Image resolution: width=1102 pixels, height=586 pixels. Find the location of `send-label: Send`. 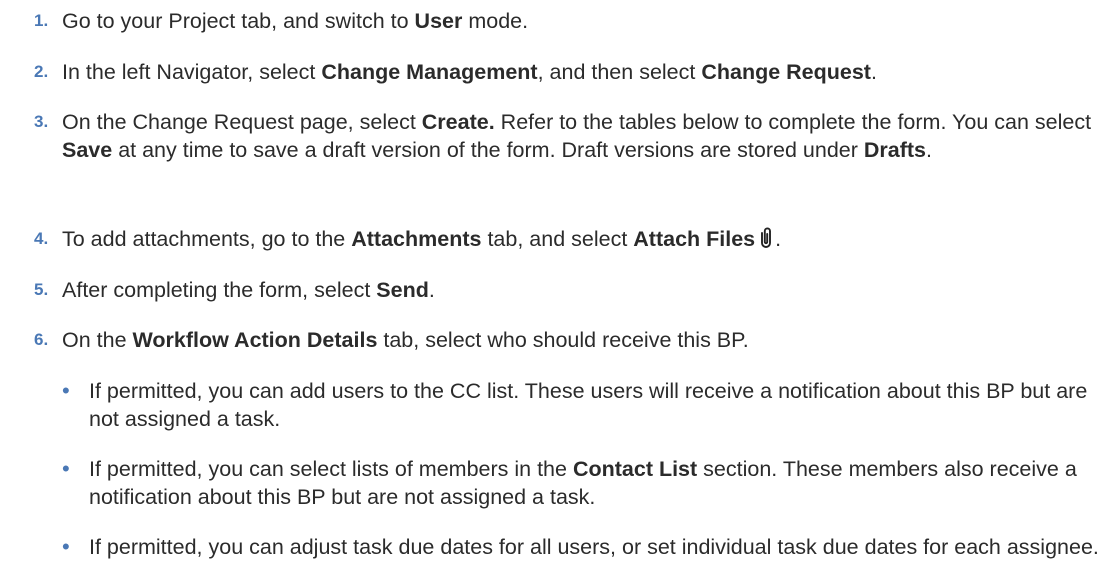

send-label: Send is located at coordinates (402, 290).